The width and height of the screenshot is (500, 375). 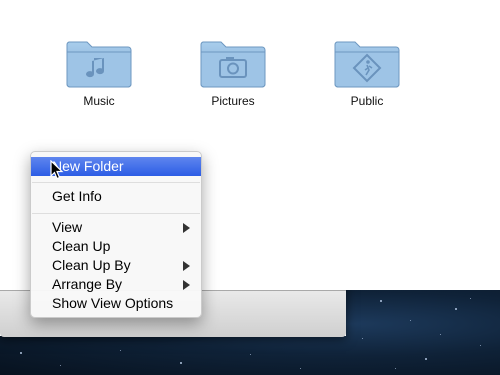 I want to click on menu-item-view: View, so click(x=116, y=227).